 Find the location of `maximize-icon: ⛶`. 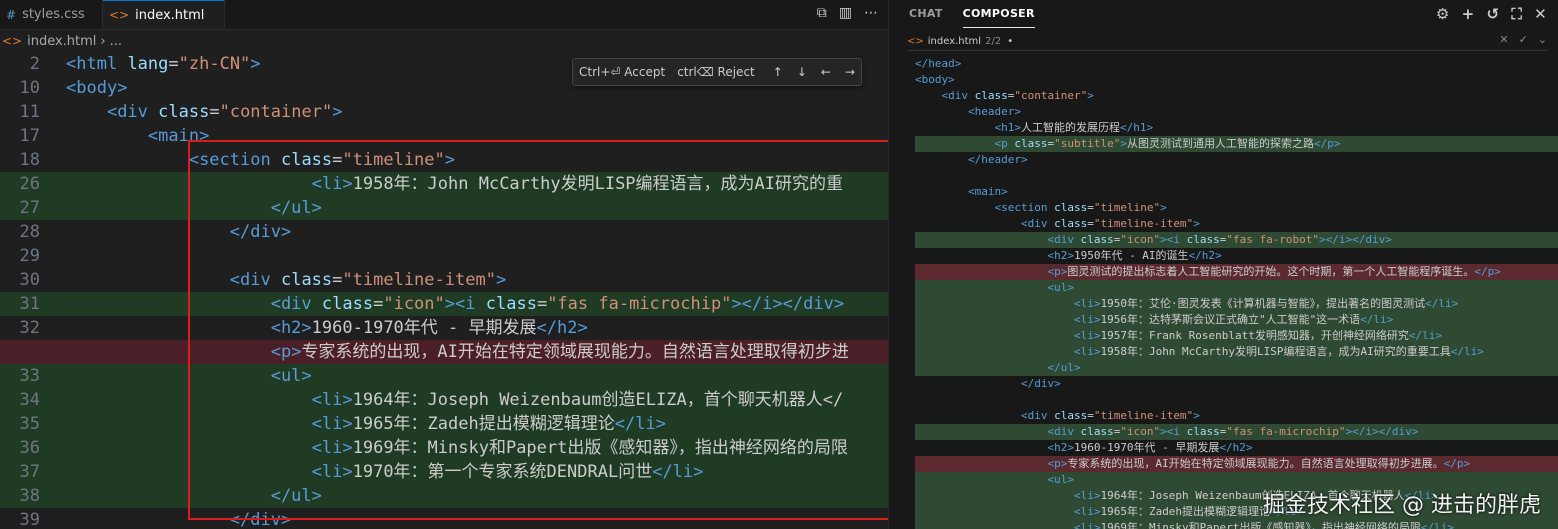

maximize-icon: ⛶ is located at coordinates (1516, 14).